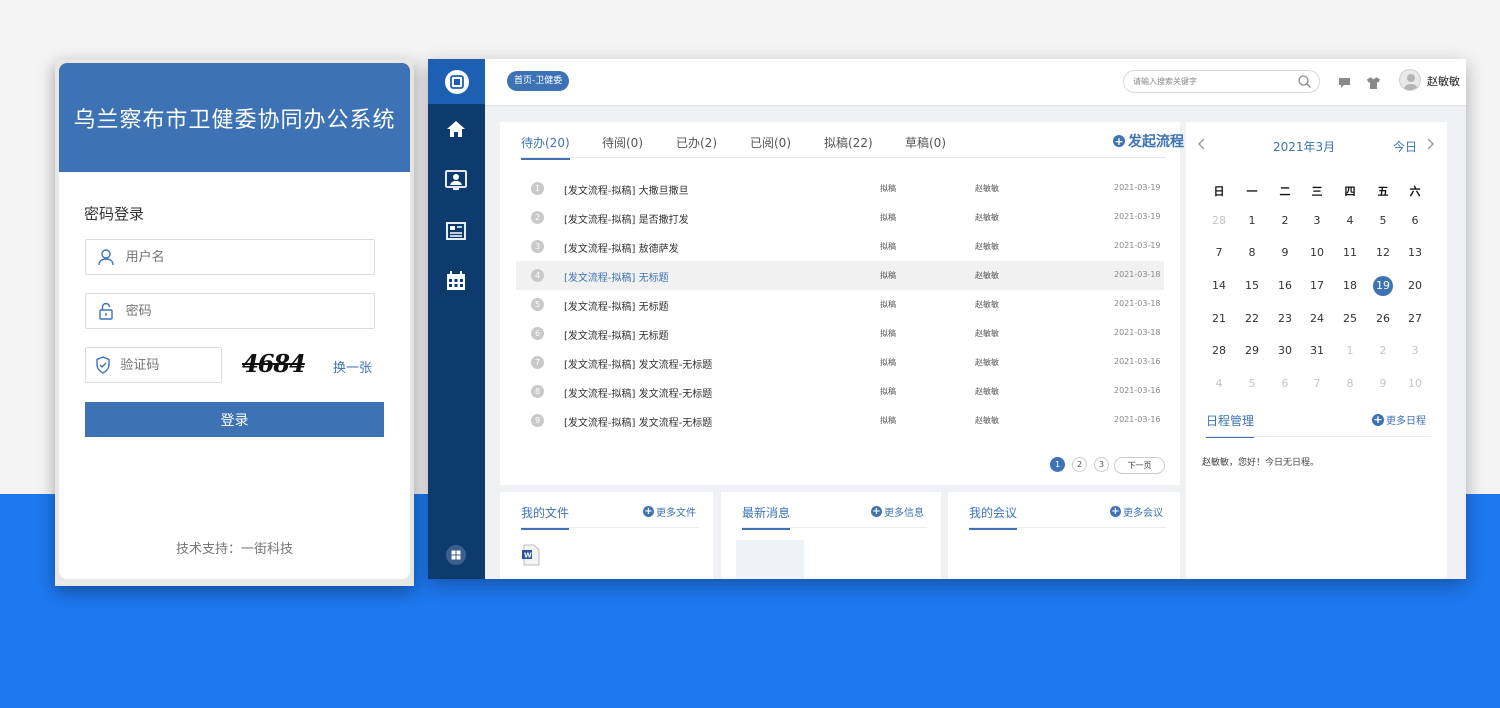 This screenshot has width=1500, height=708. What do you see at coordinates (1430, 145) in the screenshot?
I see `next-month-icon` at bounding box center [1430, 145].